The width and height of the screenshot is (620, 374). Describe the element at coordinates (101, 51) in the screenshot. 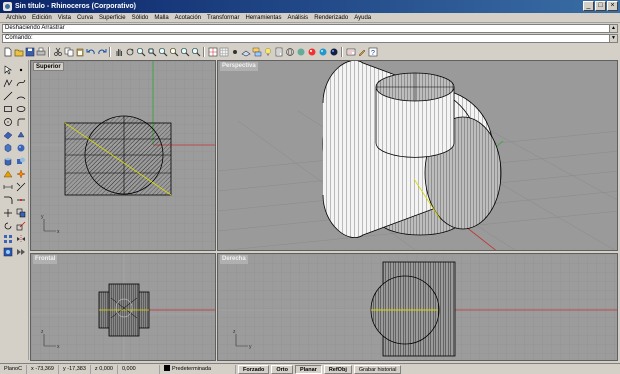

I see `redo-icon` at that location.